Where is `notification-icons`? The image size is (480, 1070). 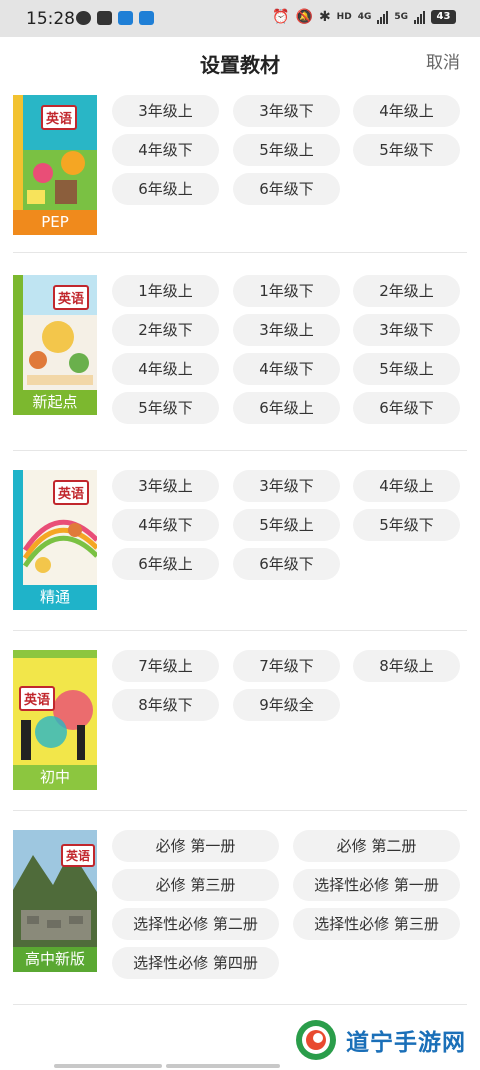
notification-icons is located at coordinates (115, 18).